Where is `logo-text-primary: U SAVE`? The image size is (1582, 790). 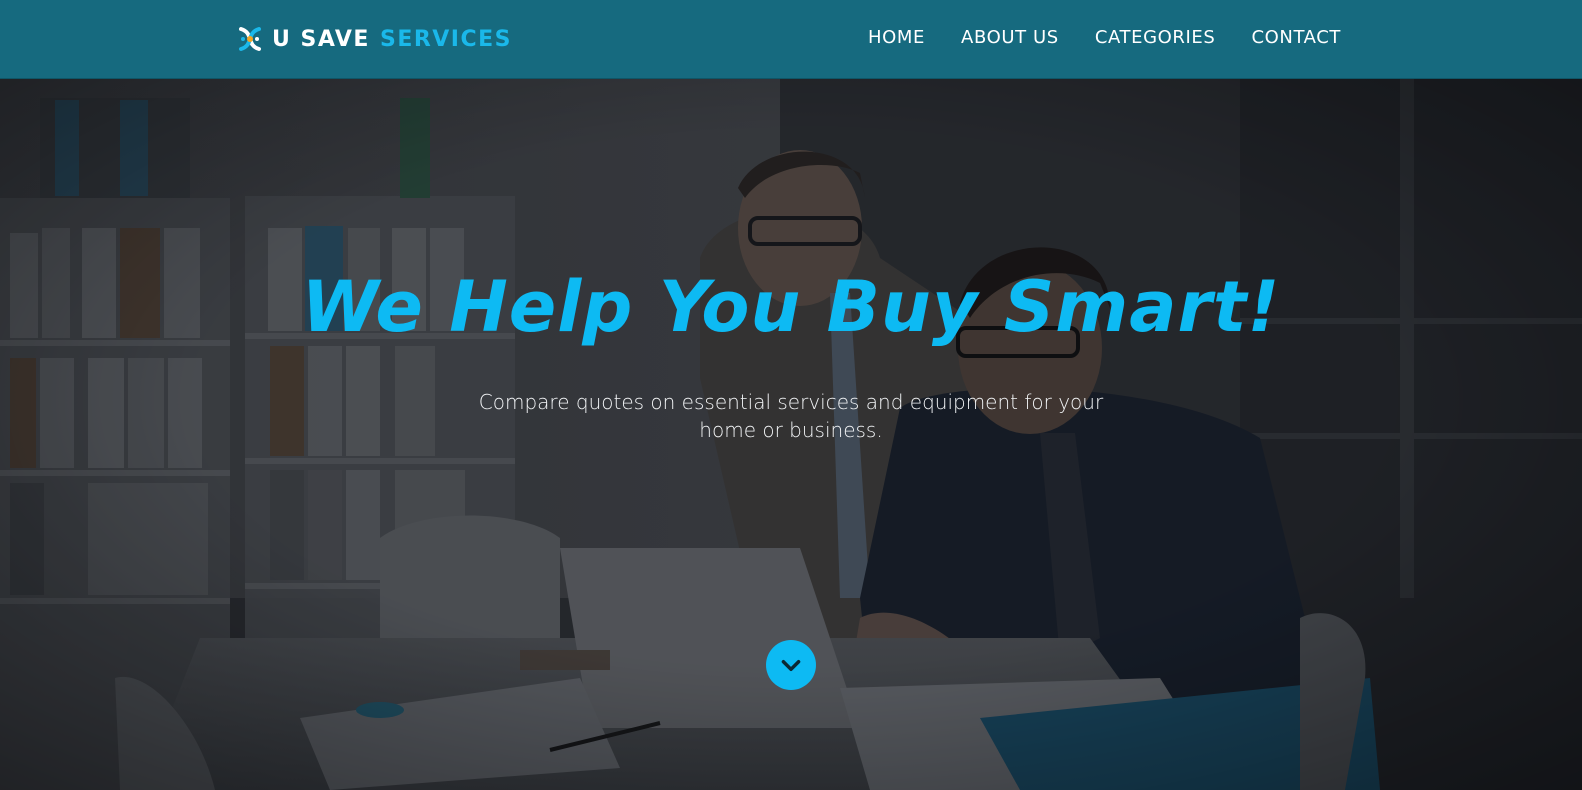 logo-text-primary: U SAVE is located at coordinates (321, 39).